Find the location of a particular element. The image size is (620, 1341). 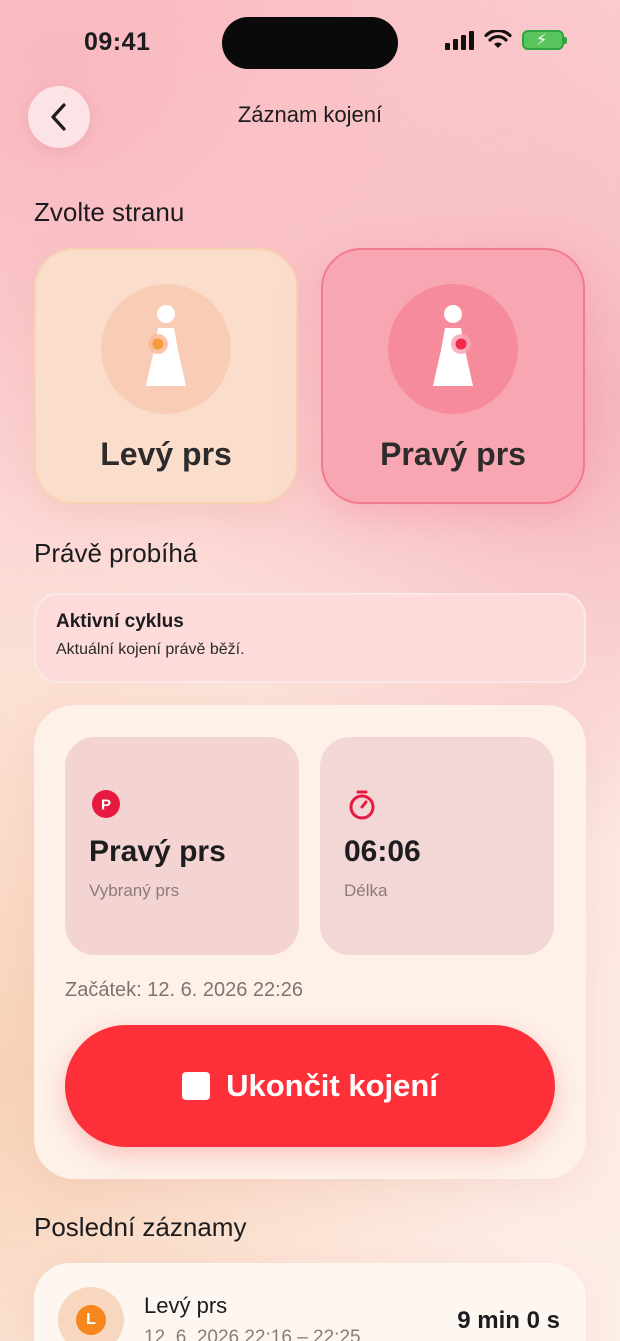

recent-records-heading: Poslední záznamy is located at coordinates (140, 1227).